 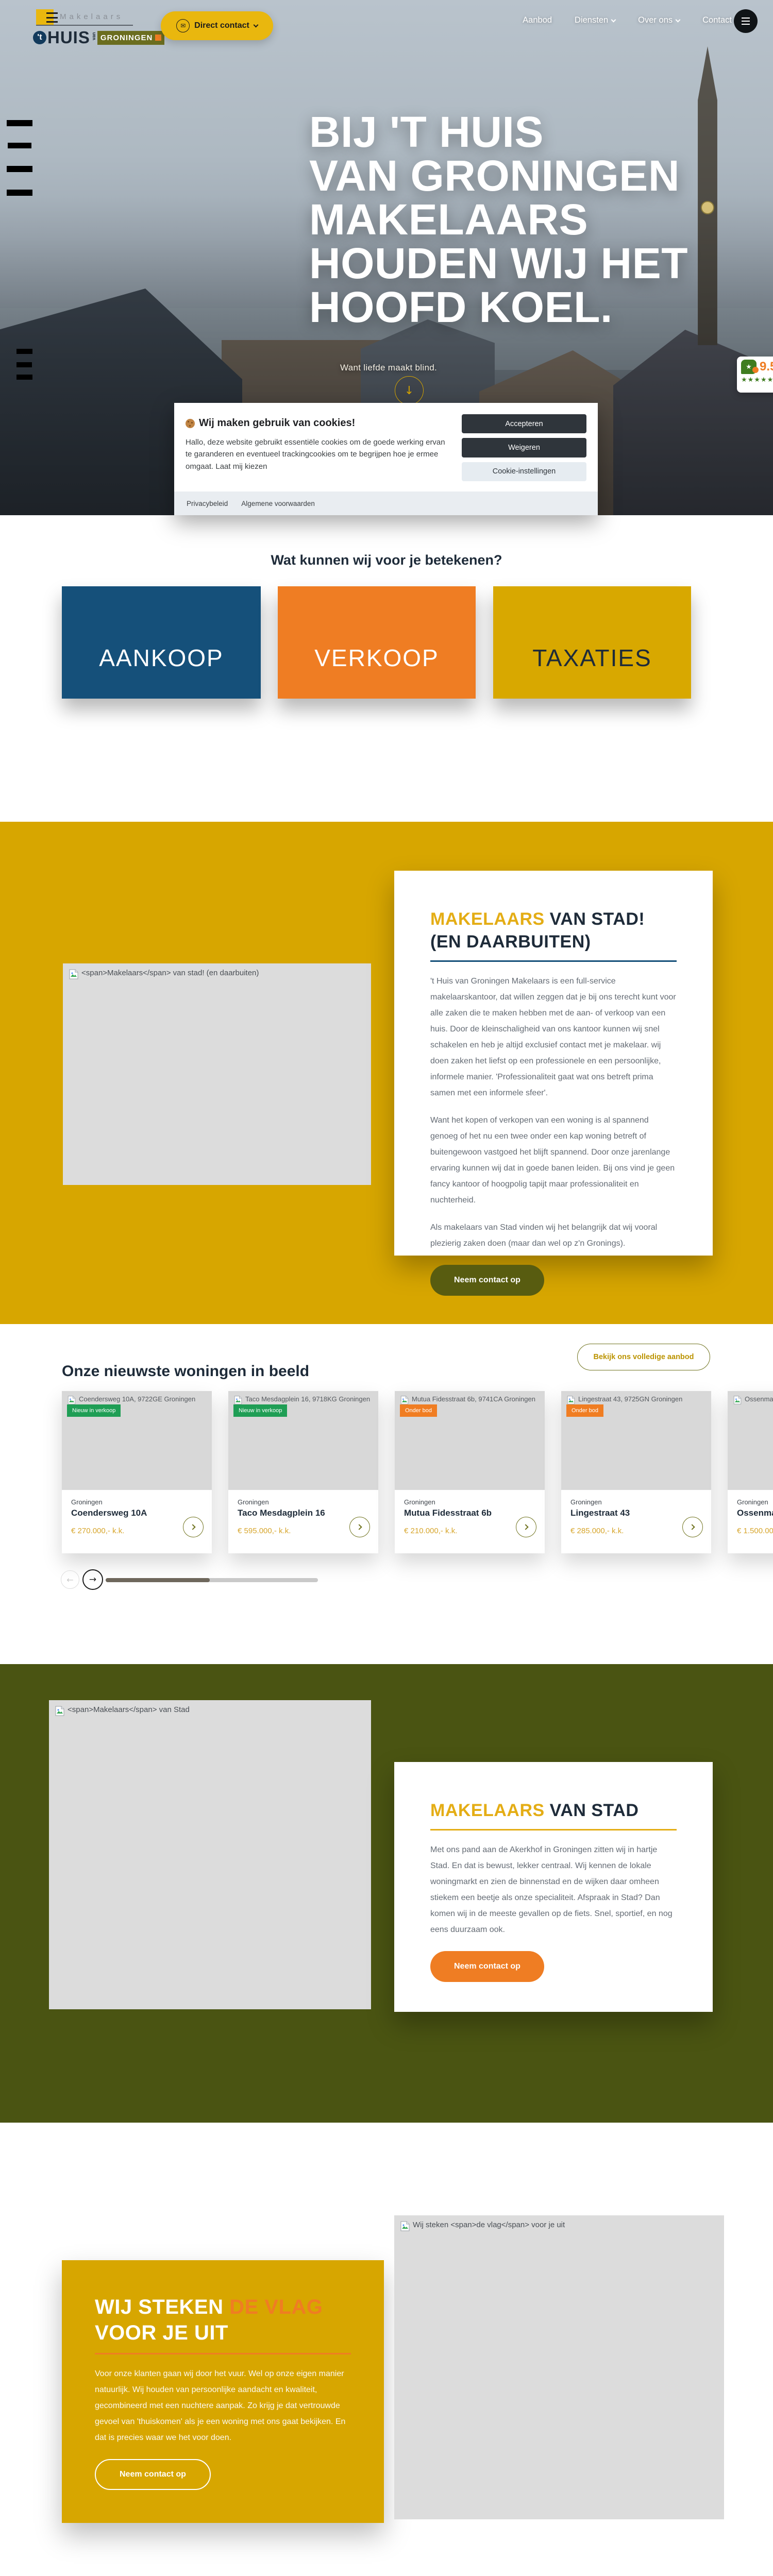 I want to click on scroll-down-button: ↓, so click(x=409, y=390).